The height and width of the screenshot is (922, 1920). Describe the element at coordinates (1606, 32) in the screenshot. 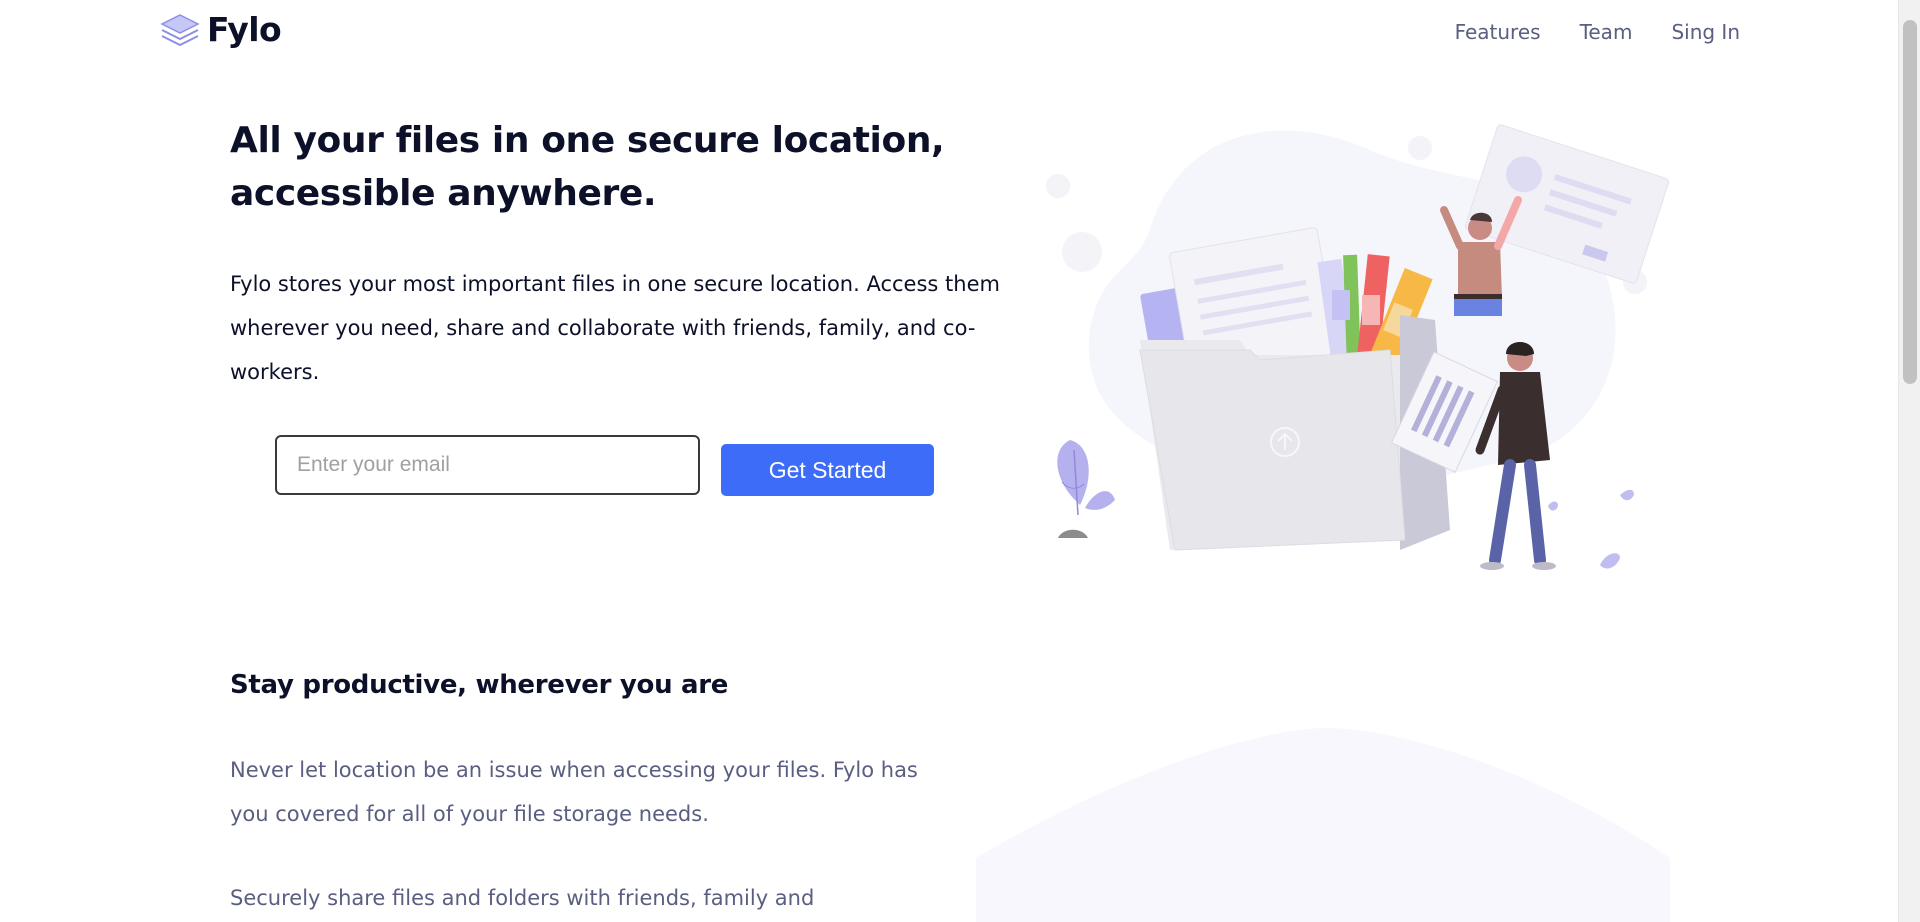

I see `nav-item-team: Team` at that location.